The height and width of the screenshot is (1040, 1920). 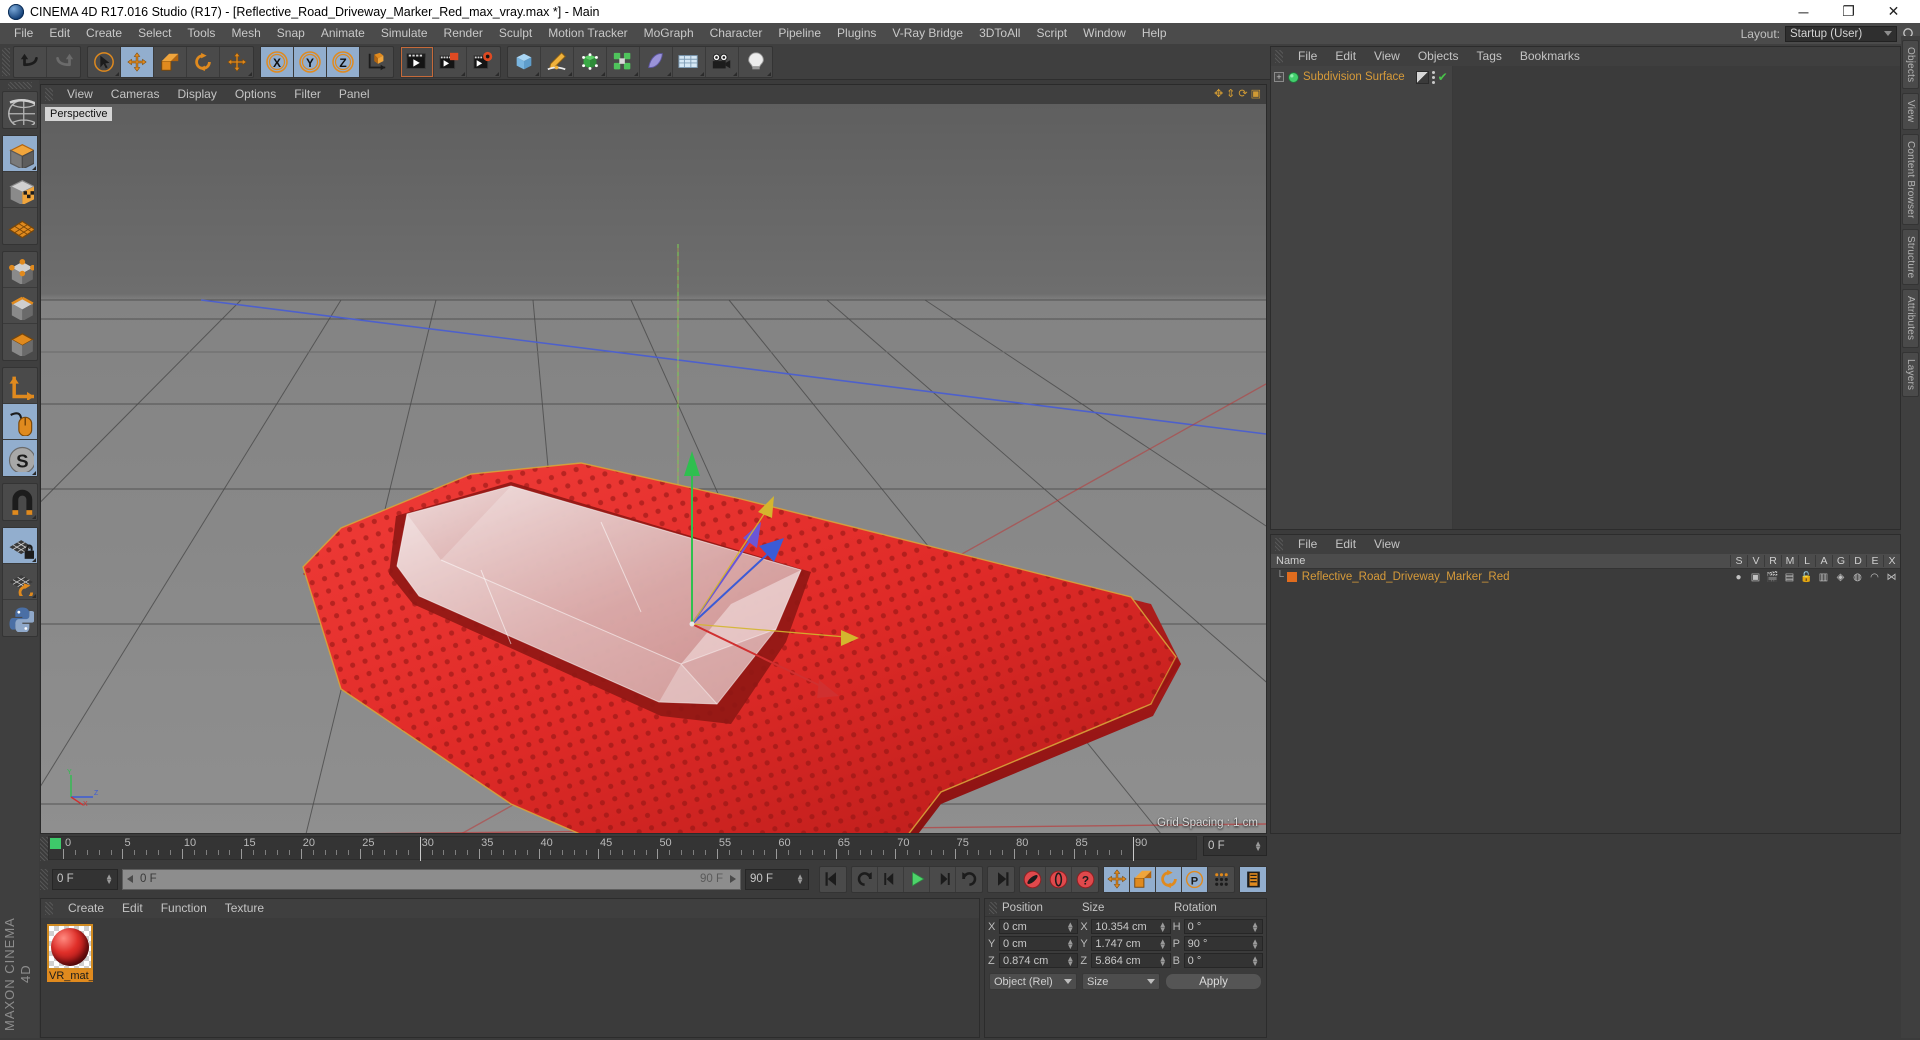 I want to click on material-chip: VR_mat_, so click(x=70, y=953).